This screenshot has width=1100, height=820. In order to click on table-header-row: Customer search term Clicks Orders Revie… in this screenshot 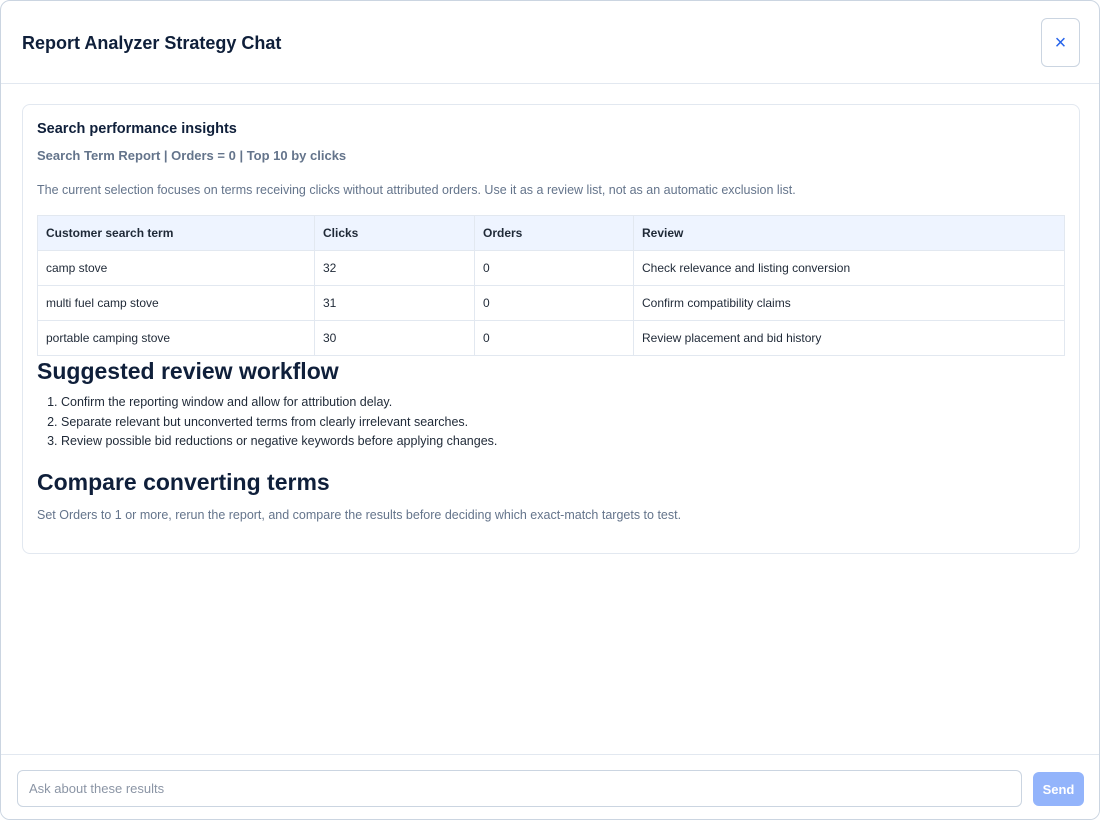, I will do `click(551, 233)`.